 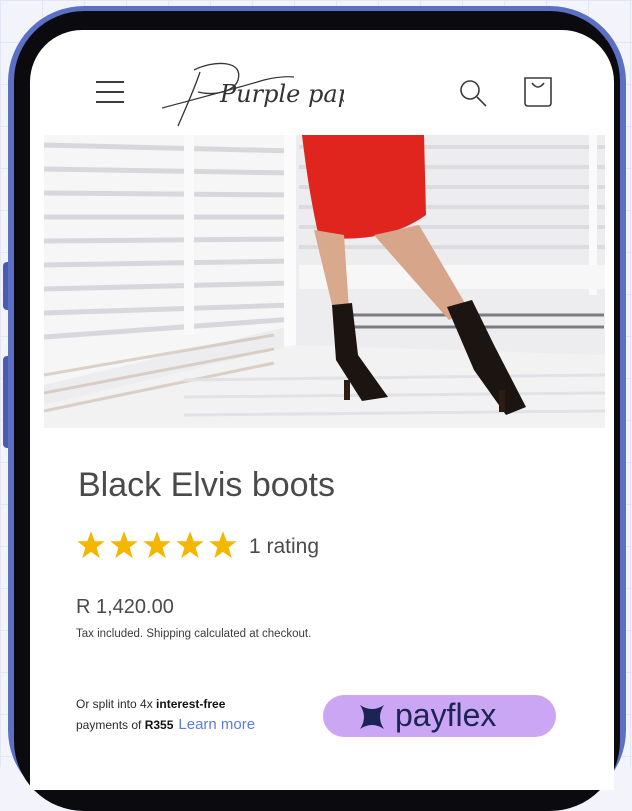 I want to click on logo-text: Purple paper, so click(x=281, y=94).